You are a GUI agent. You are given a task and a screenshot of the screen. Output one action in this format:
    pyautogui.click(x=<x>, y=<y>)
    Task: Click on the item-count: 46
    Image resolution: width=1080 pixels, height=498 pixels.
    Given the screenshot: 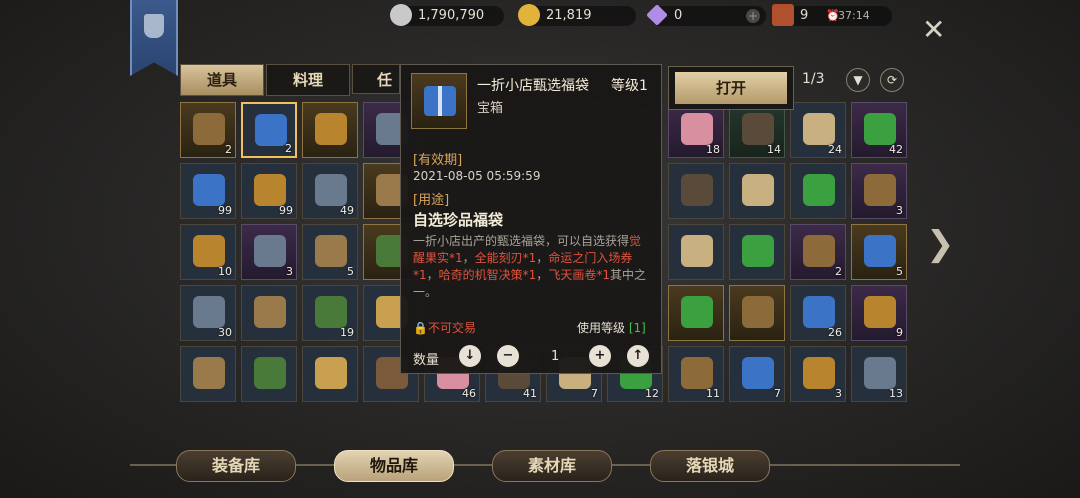 What is the action you would take?
    pyautogui.click(x=469, y=393)
    